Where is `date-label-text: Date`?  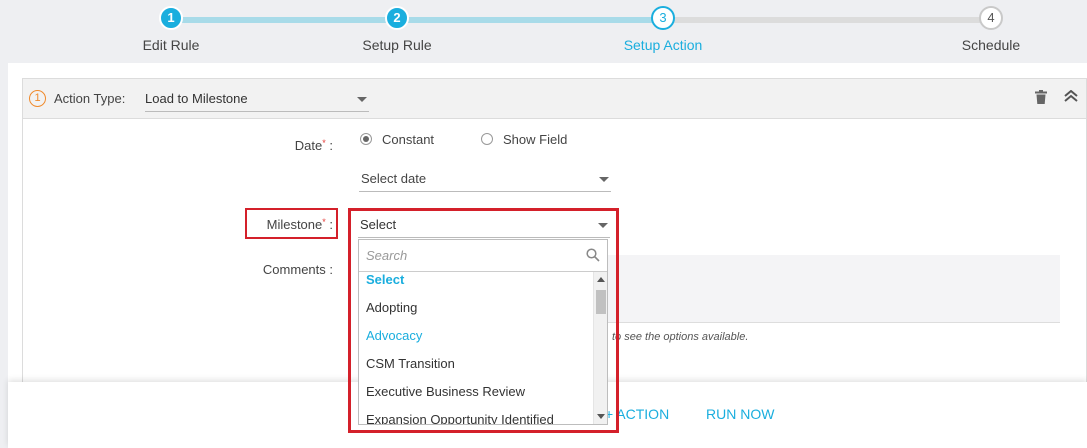
date-label-text: Date is located at coordinates (308, 145).